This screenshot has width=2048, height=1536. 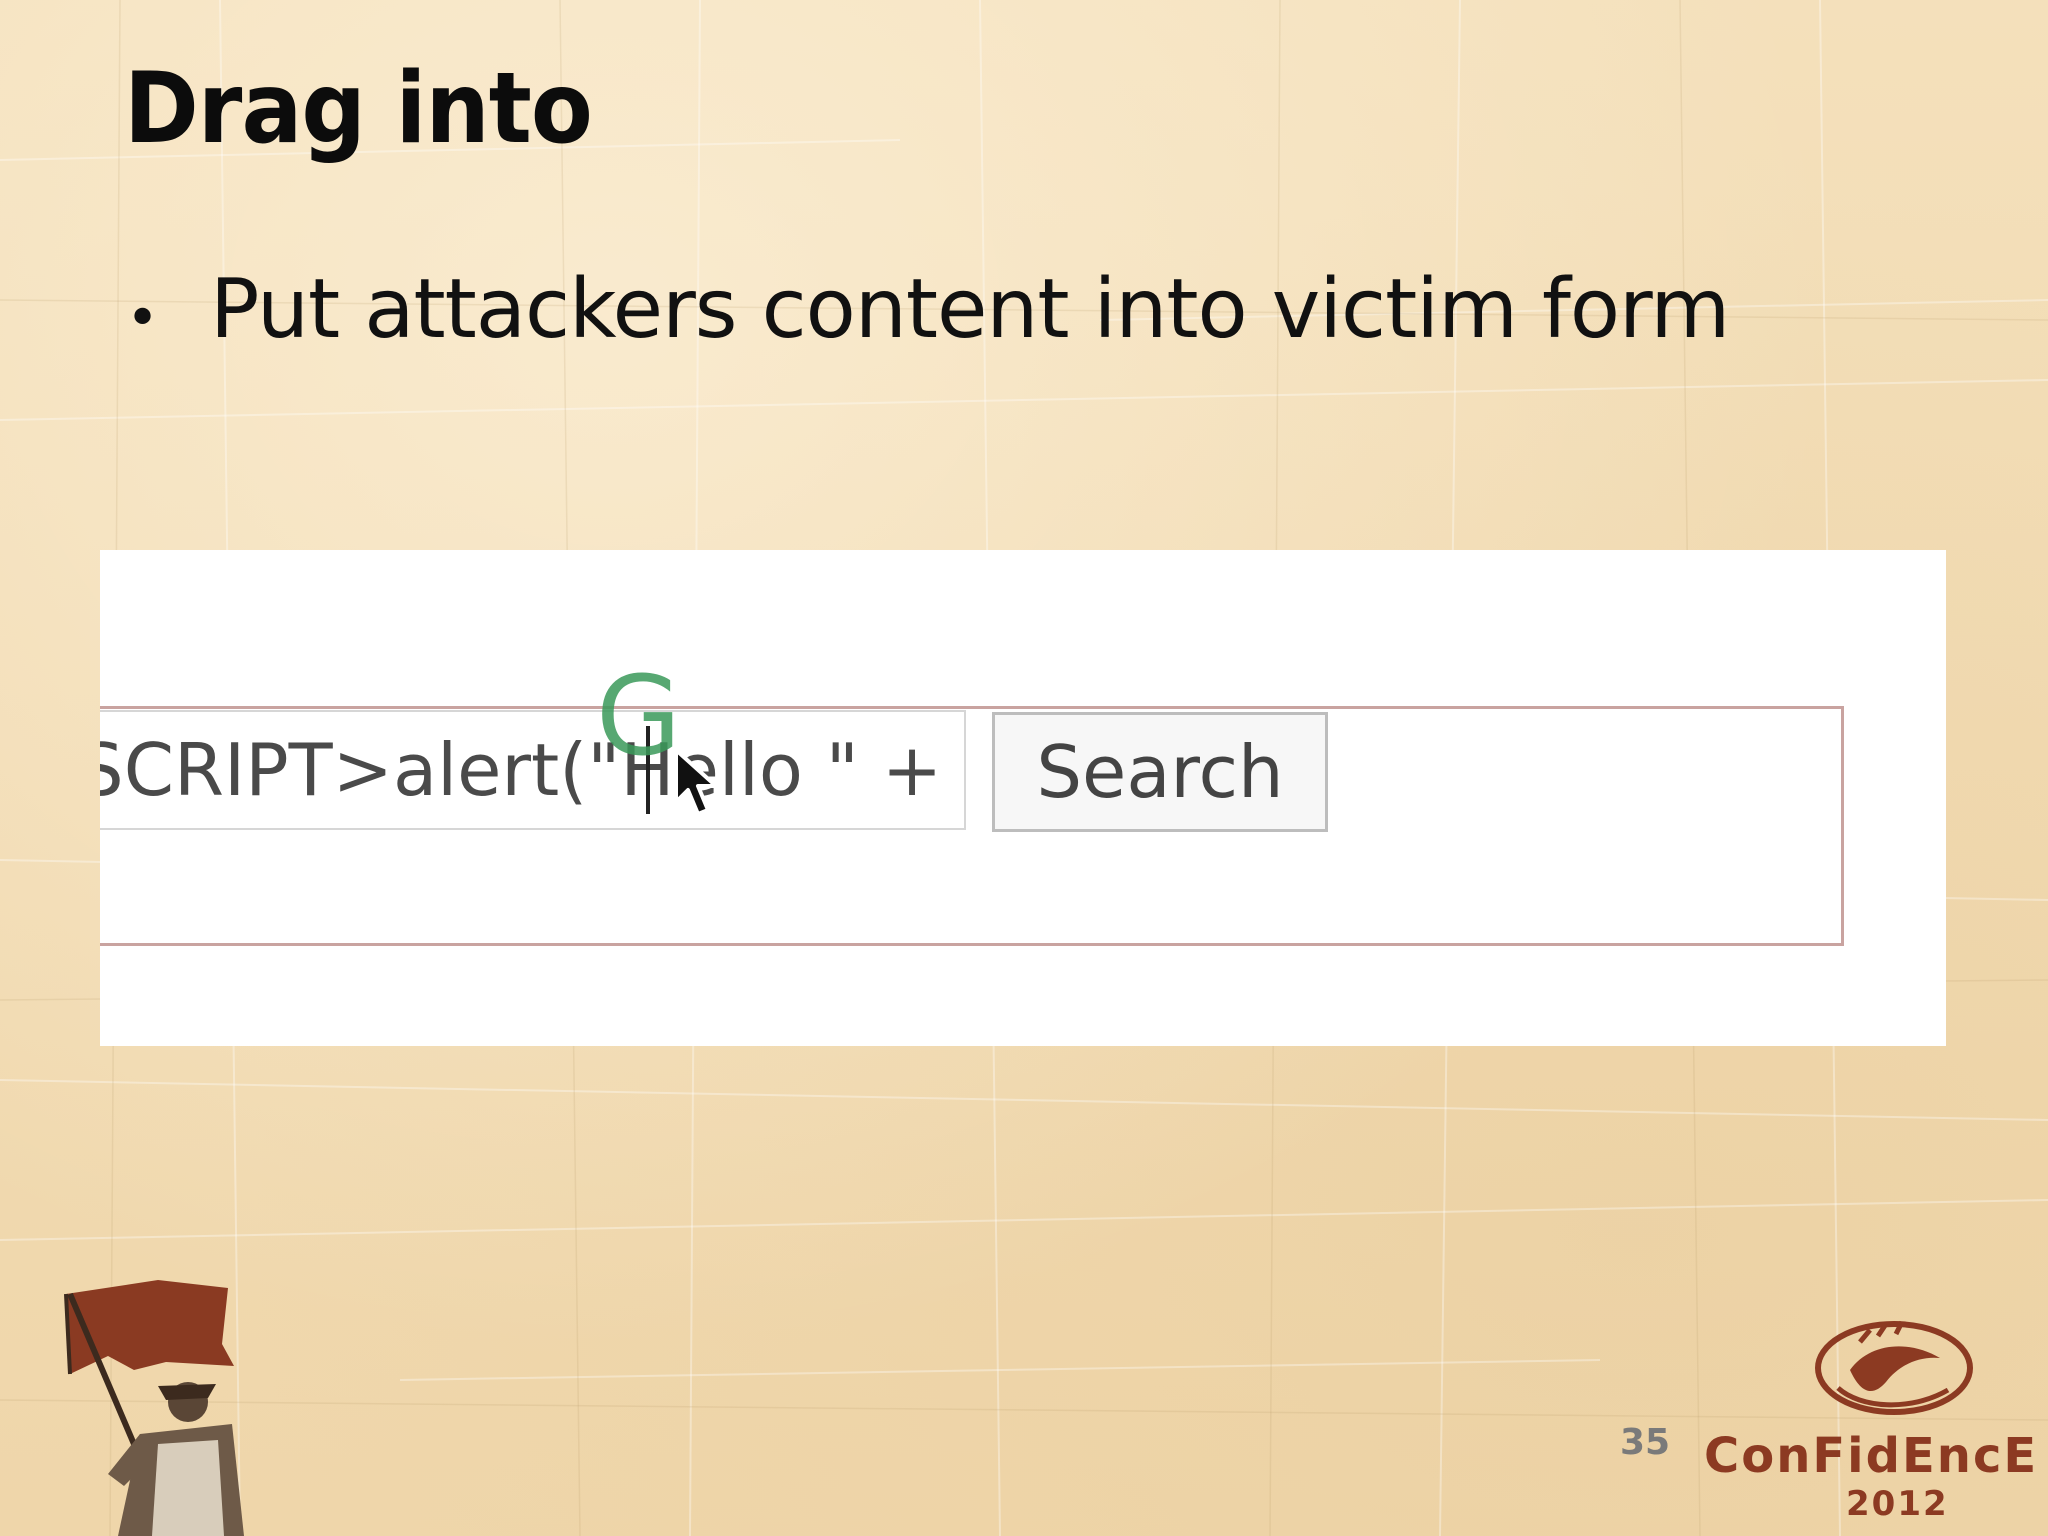 I want to click on page-number: 35, so click(x=1645, y=1442).